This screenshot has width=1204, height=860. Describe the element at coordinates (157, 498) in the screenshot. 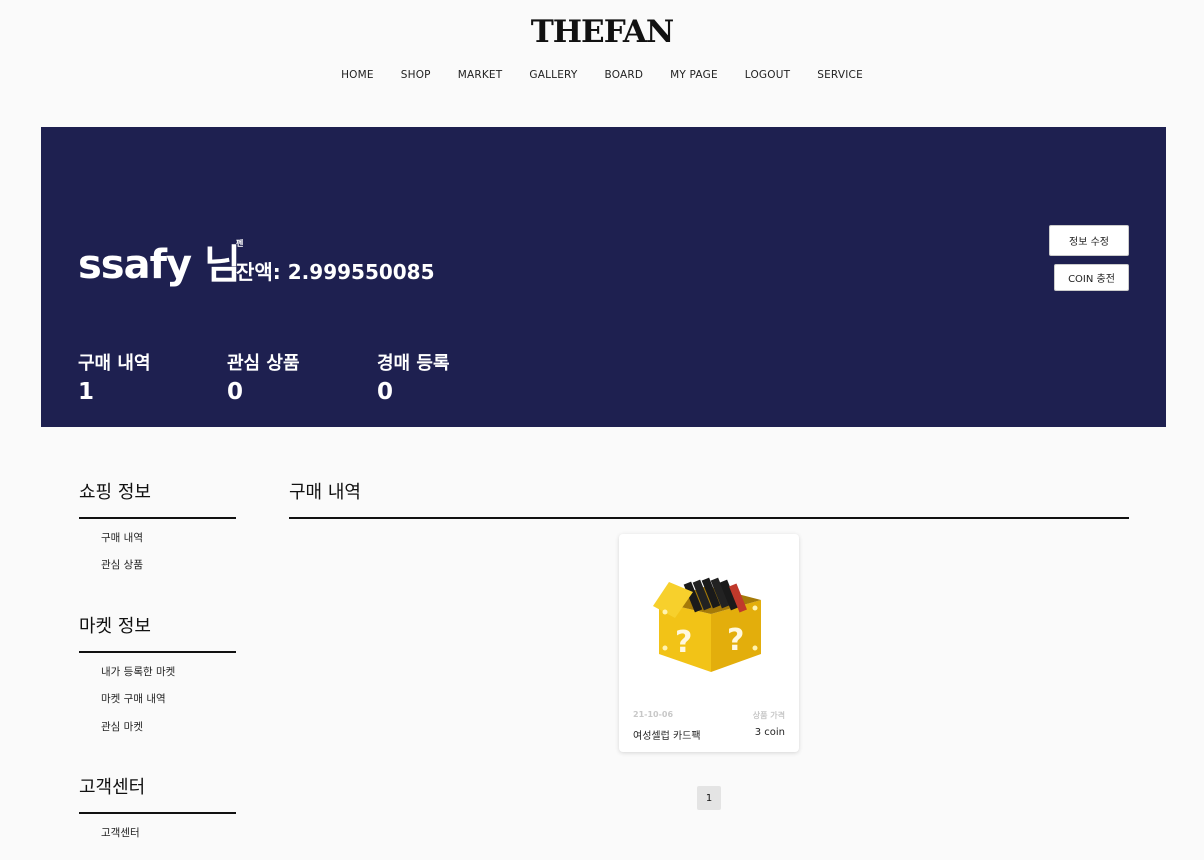

I see `sidebar-heading-shopping: 쇼핑 정보` at that location.